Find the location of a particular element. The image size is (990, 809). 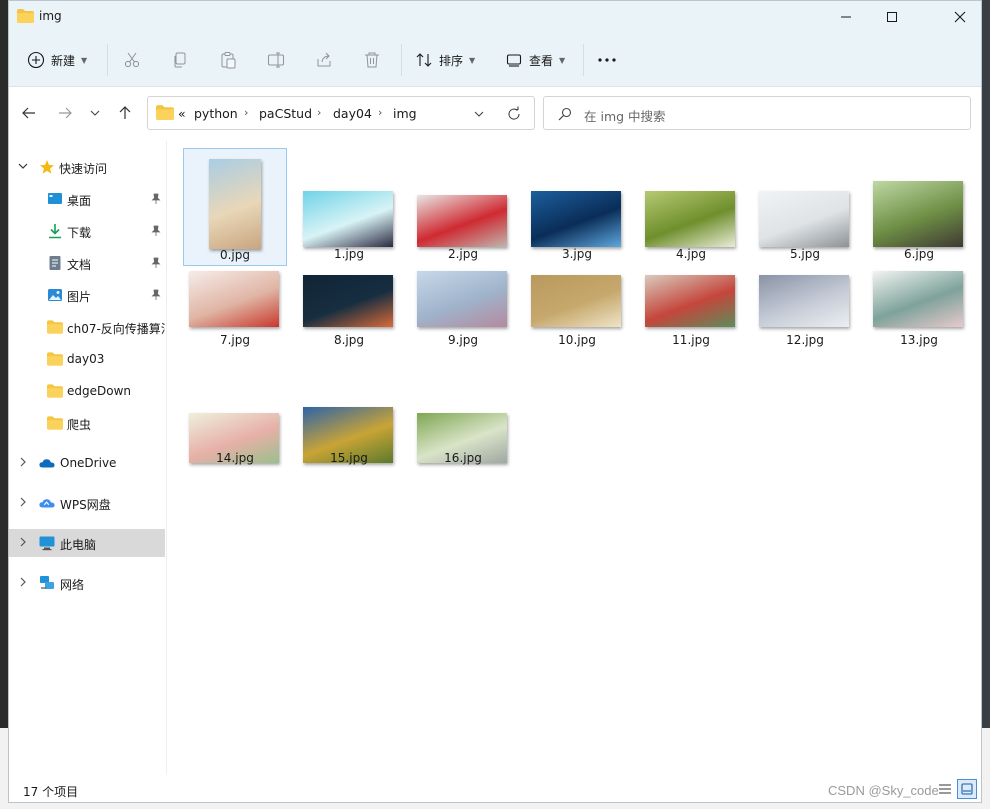

sidebar-item-day03: day03 is located at coordinates (87, 359).